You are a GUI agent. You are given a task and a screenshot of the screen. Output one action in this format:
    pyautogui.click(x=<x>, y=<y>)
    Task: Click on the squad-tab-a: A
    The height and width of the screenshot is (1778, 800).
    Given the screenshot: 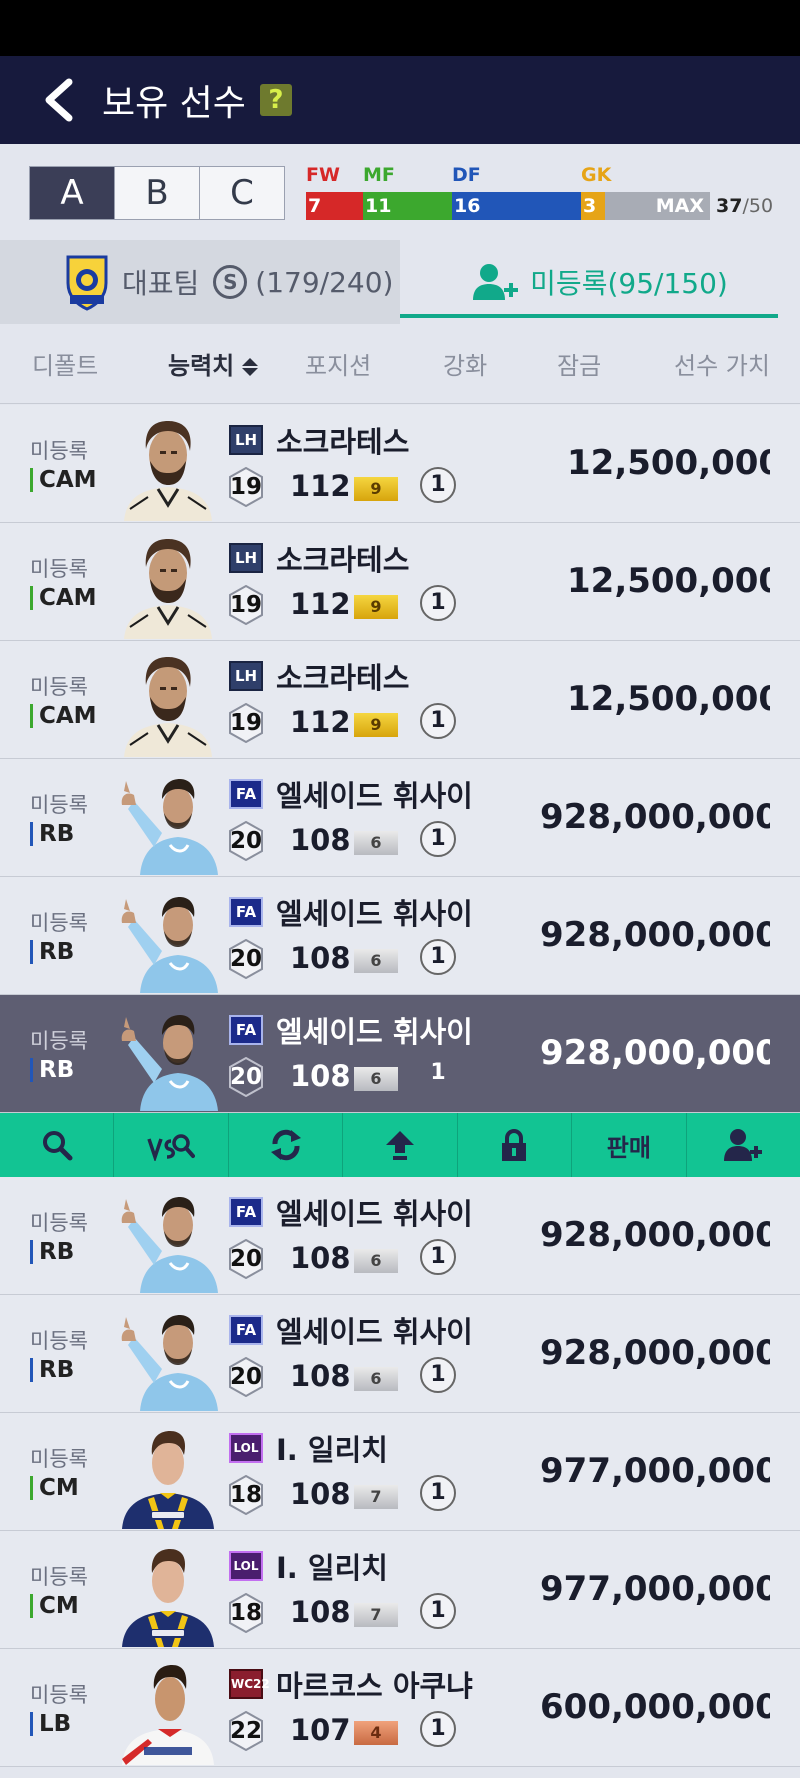 What is the action you would take?
    pyautogui.click(x=72, y=193)
    